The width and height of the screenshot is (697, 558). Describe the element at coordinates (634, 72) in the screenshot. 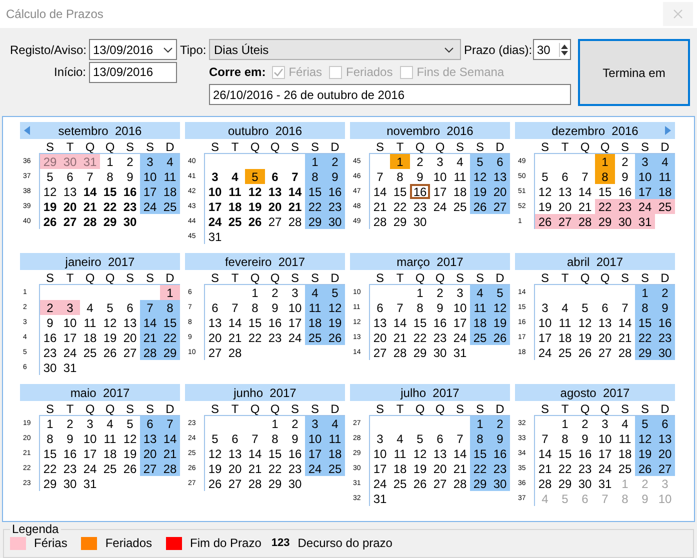

I see `termina-button: Termina em` at that location.